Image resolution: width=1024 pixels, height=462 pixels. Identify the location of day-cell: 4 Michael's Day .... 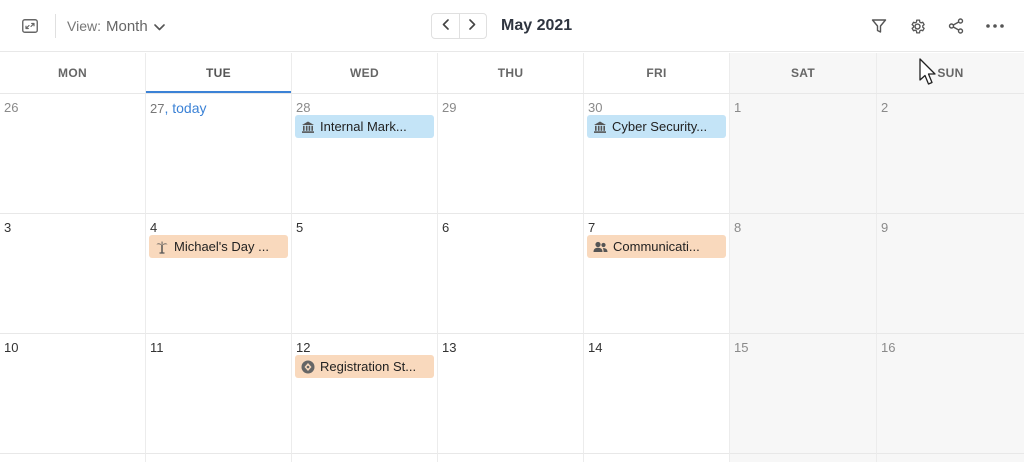
(218, 274).